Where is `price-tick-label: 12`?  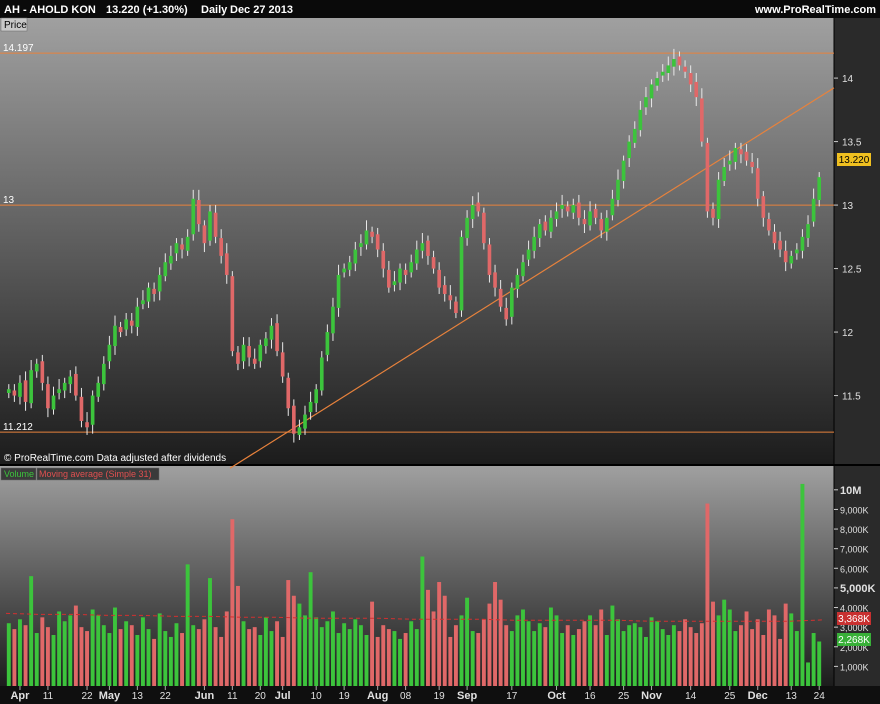 price-tick-label: 12 is located at coordinates (848, 333).